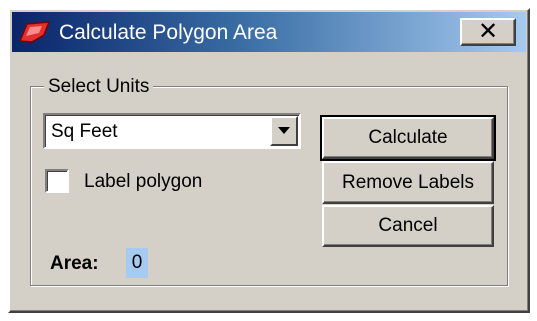 This screenshot has width=537, height=321. What do you see at coordinates (168, 32) in the screenshot?
I see `window-title: Calculate Polygon Area` at bounding box center [168, 32].